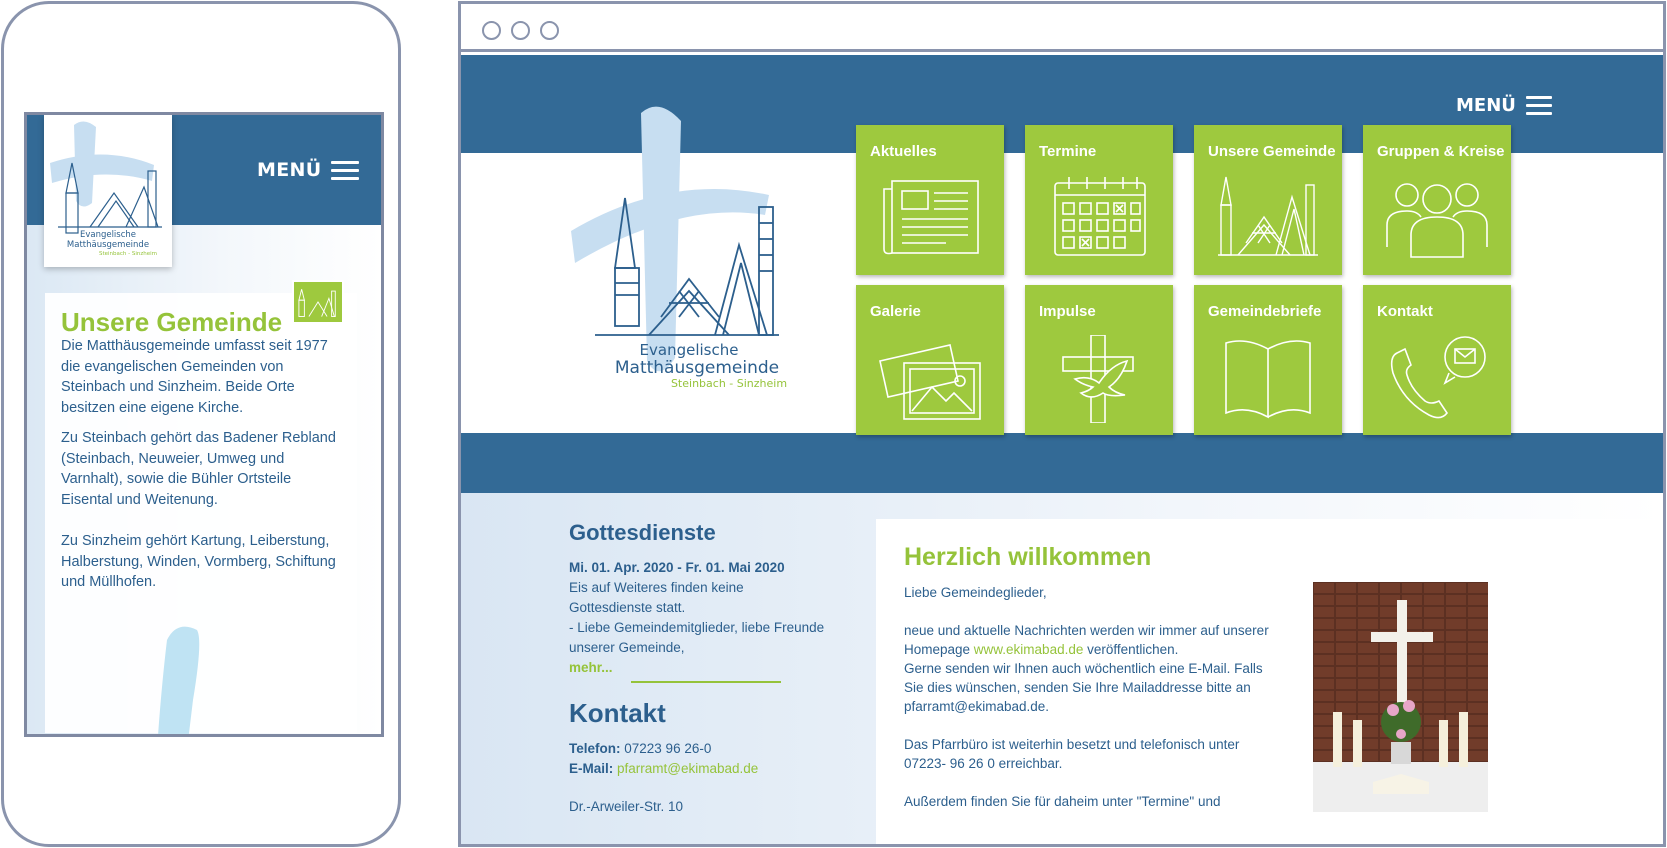 This screenshot has width=1667, height=848. Describe the element at coordinates (931, 217) in the screenshot. I see `newspaper-icon` at that location.